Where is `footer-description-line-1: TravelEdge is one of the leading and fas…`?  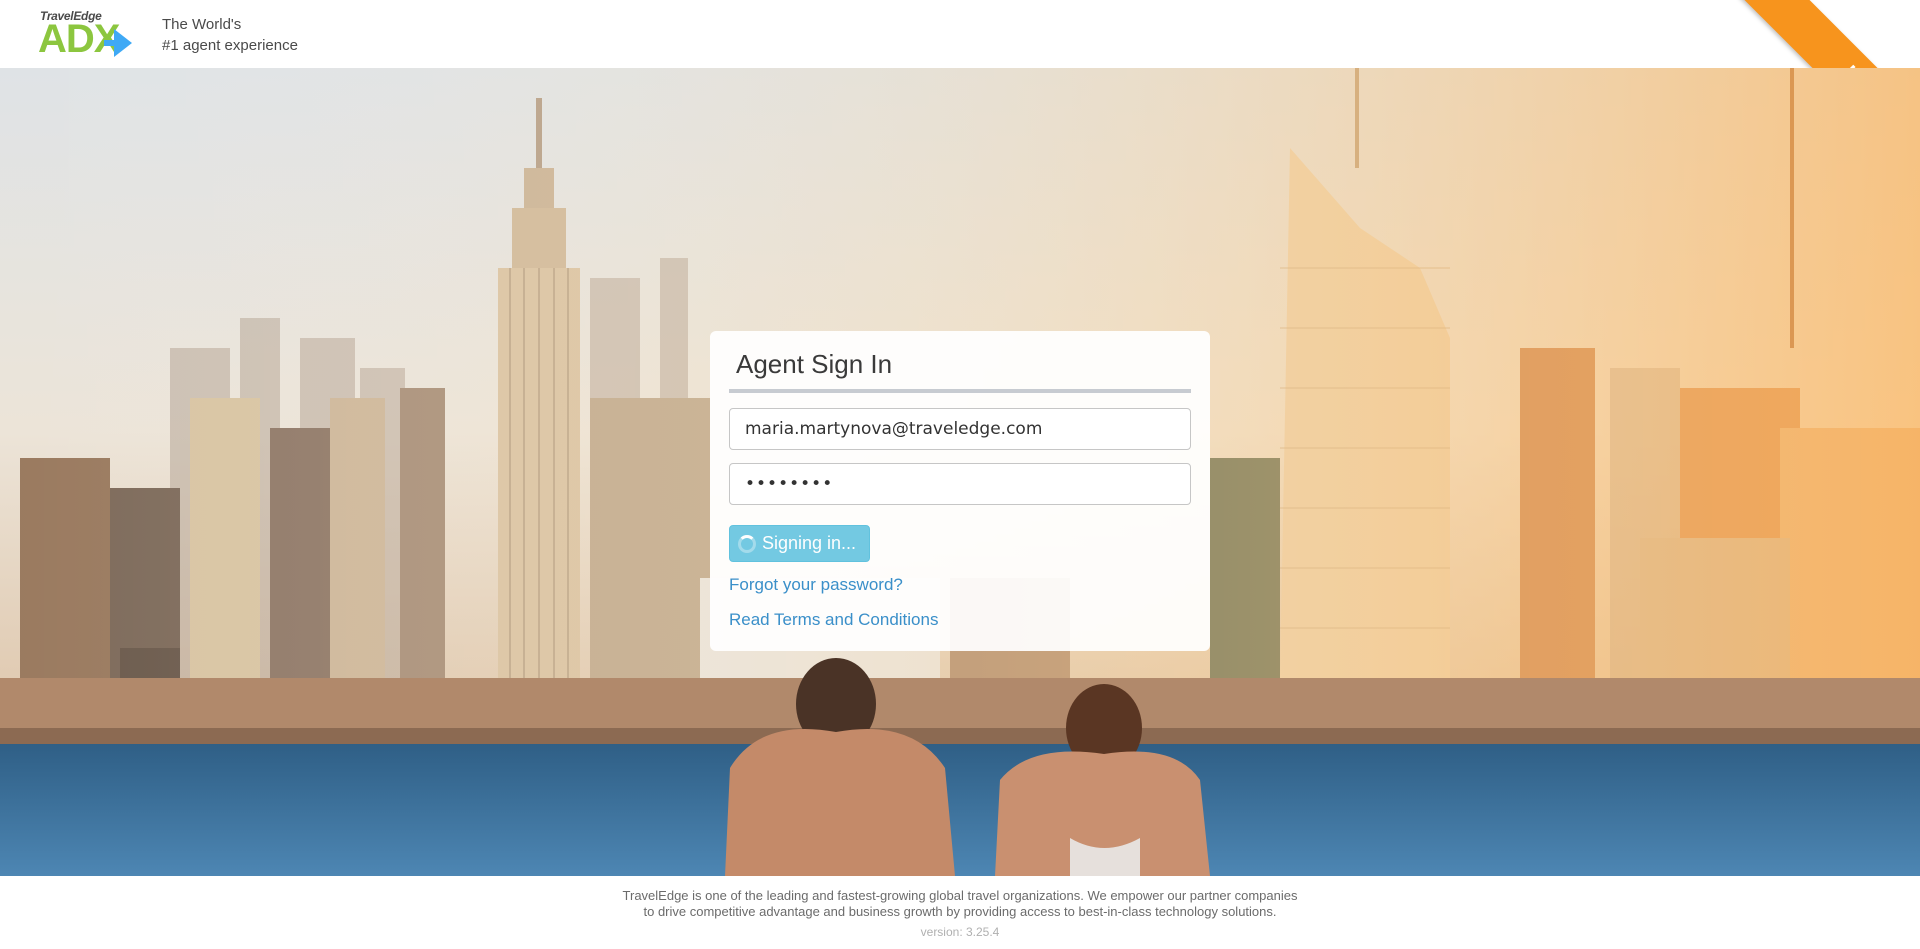
footer-description-line-1: TravelEdge is one of the leading and fas… is located at coordinates (960, 895).